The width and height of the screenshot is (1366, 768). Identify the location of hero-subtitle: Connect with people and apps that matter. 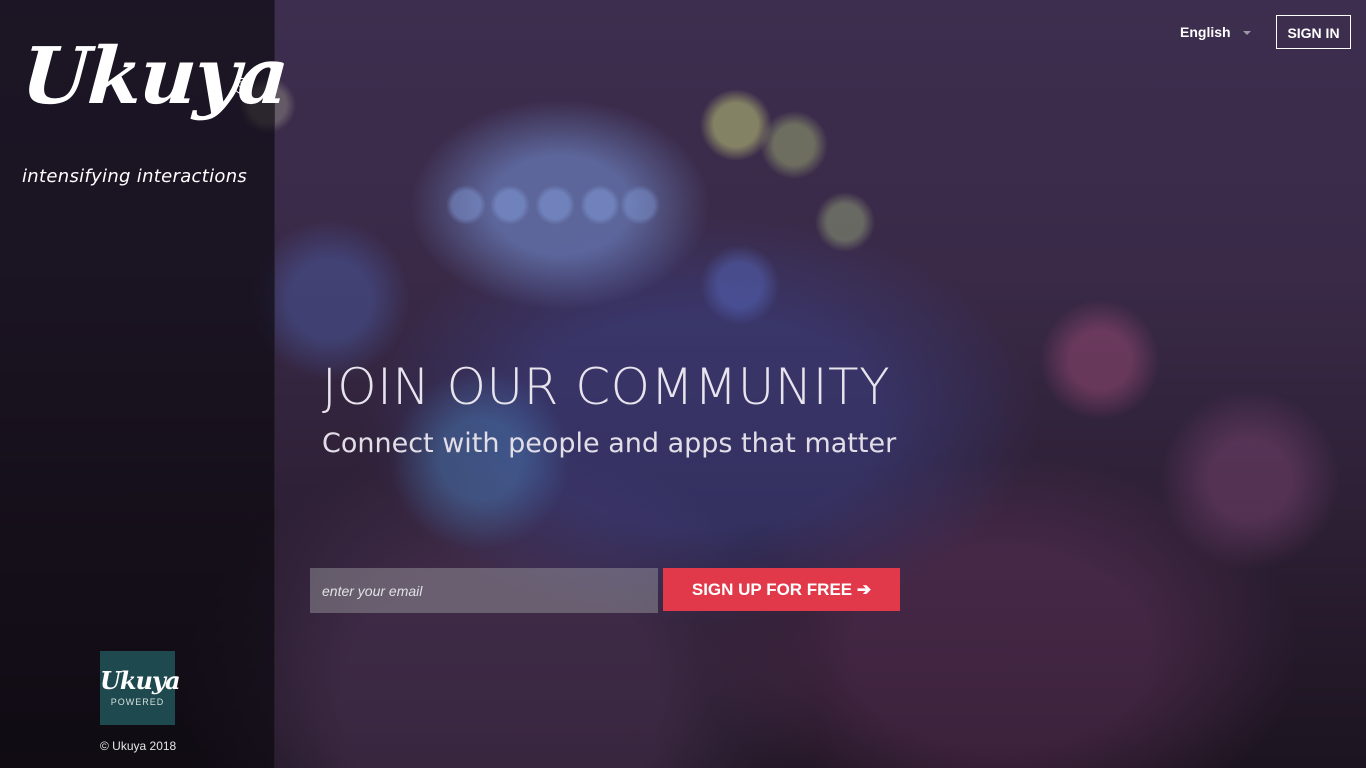
(609, 443).